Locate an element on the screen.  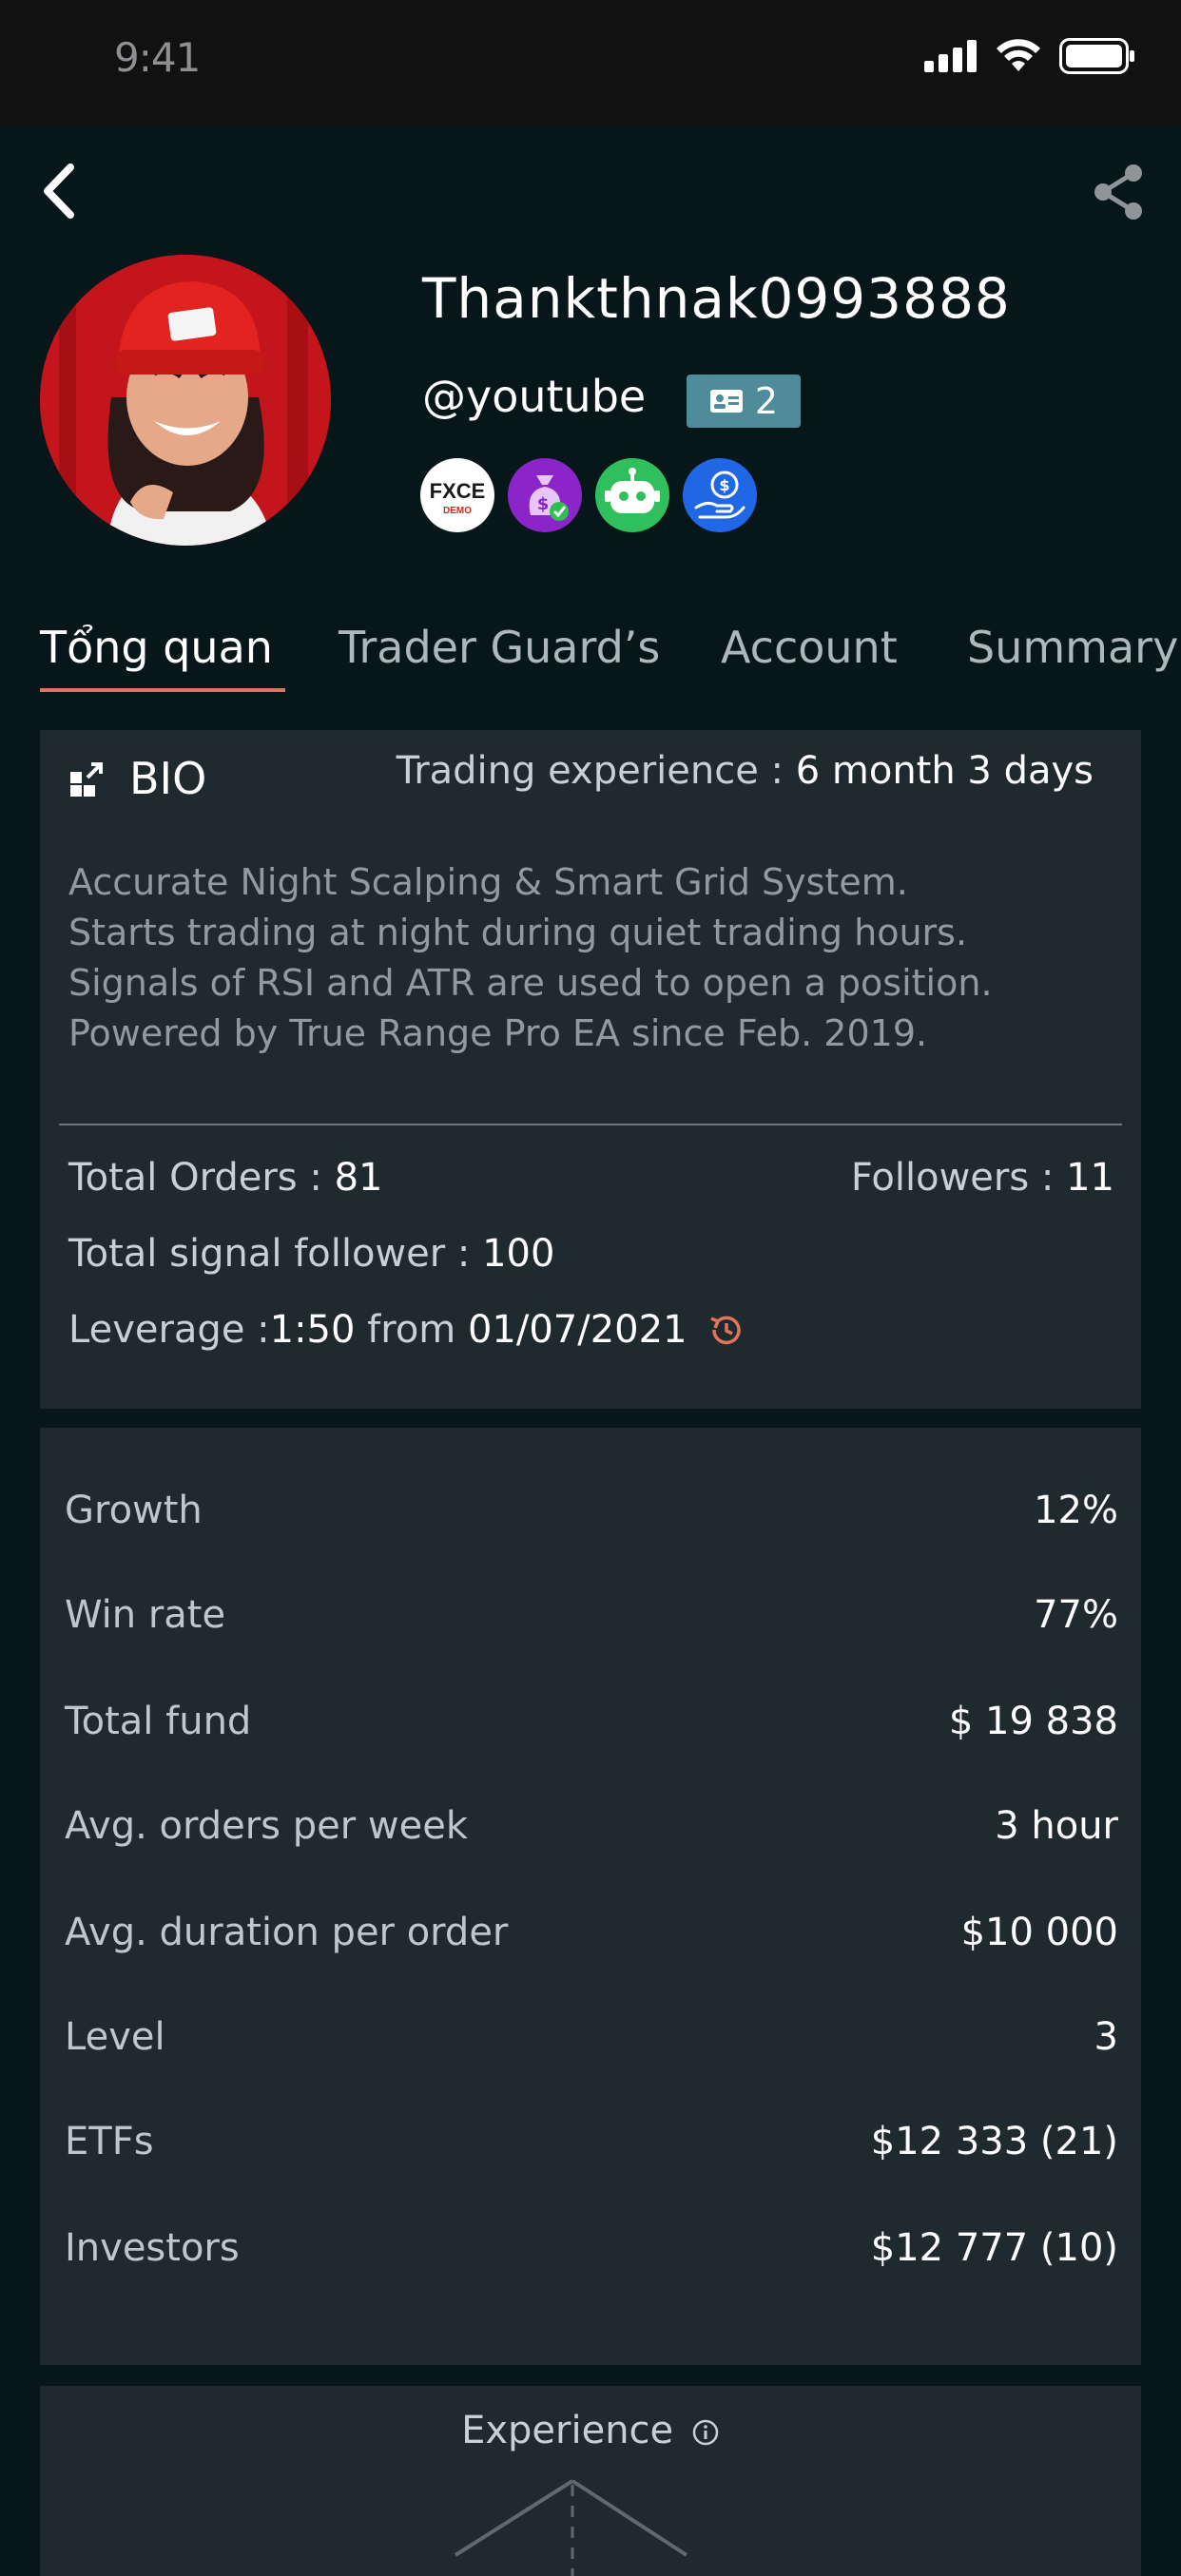
robot-badge-icon is located at coordinates (632, 495).